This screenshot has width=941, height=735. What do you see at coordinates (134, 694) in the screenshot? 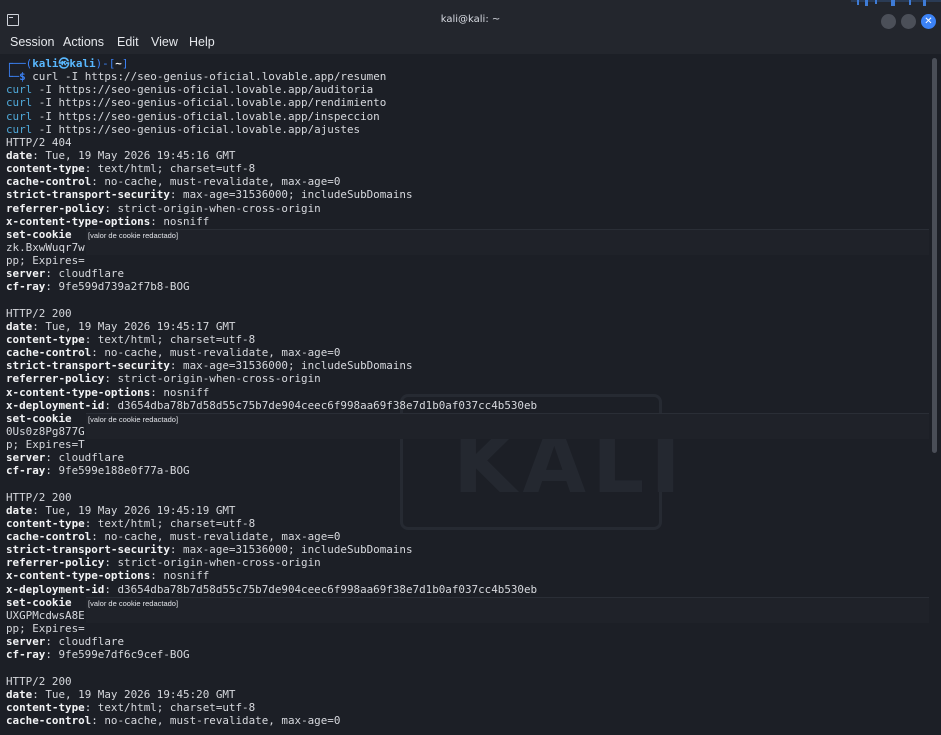
I see `header-value: : Tue, 19 May 2026 19:45:20 GMT` at bounding box center [134, 694].